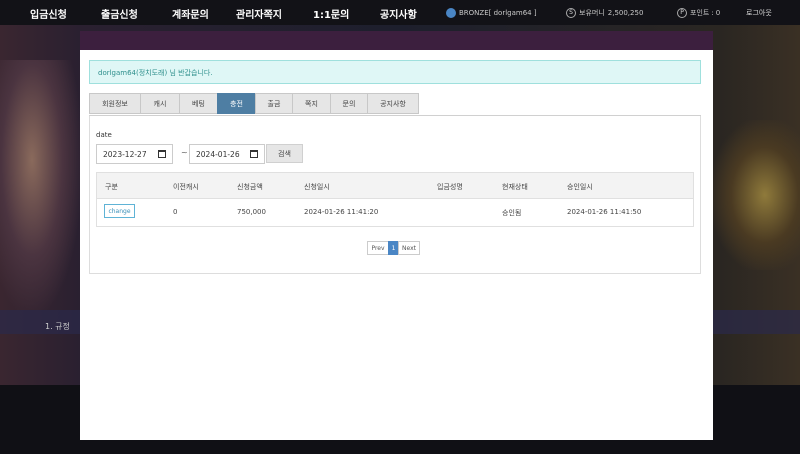  What do you see at coordinates (57, 326) in the screenshot?
I see `notice-text: 1. 규정` at bounding box center [57, 326].